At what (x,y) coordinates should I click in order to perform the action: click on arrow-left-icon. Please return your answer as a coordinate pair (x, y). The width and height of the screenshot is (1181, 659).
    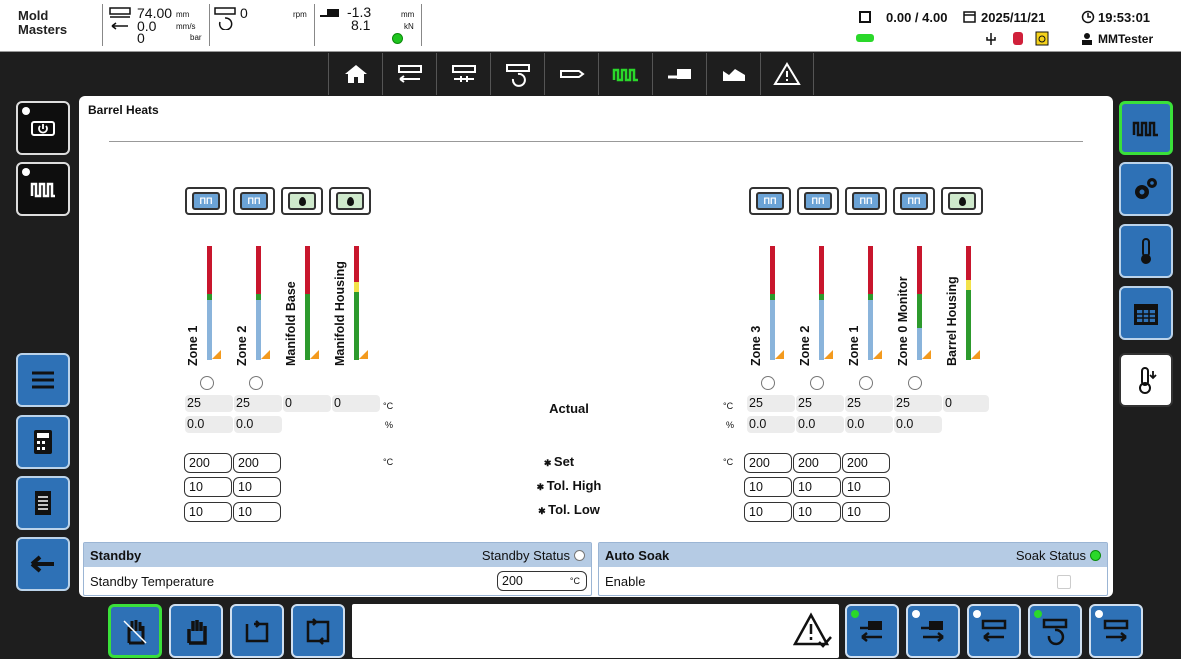
    Looking at the image, I should click on (42, 564).